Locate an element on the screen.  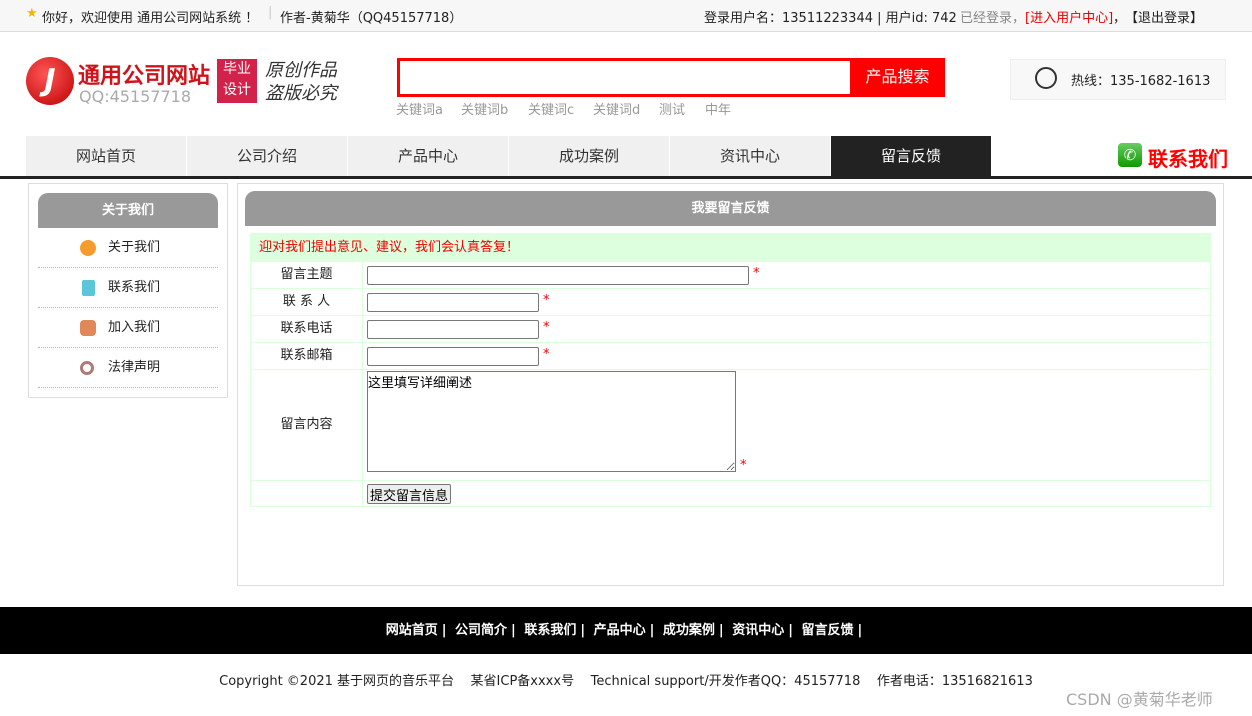
footer-link: 公司简介 is located at coordinates (481, 630).